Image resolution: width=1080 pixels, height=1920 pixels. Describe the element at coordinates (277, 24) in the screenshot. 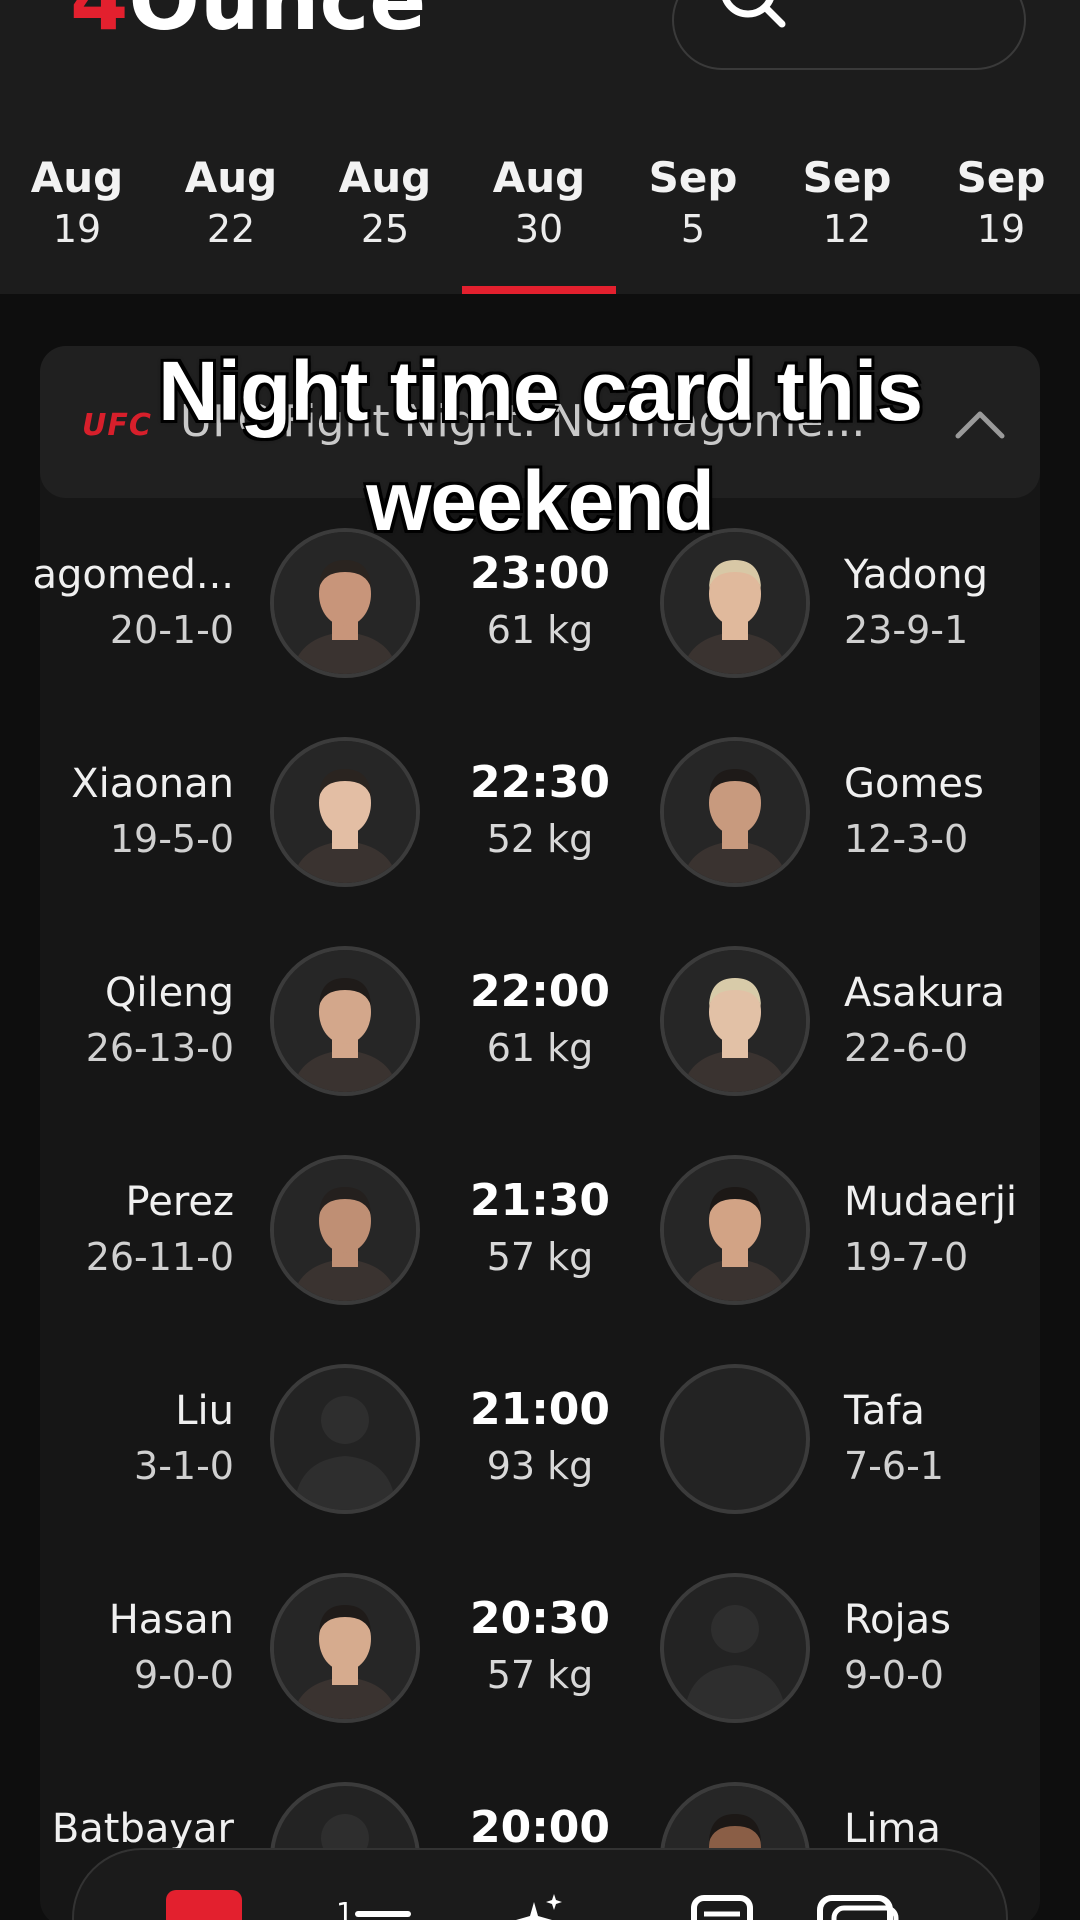

I see `logo-word: Ounce` at that location.